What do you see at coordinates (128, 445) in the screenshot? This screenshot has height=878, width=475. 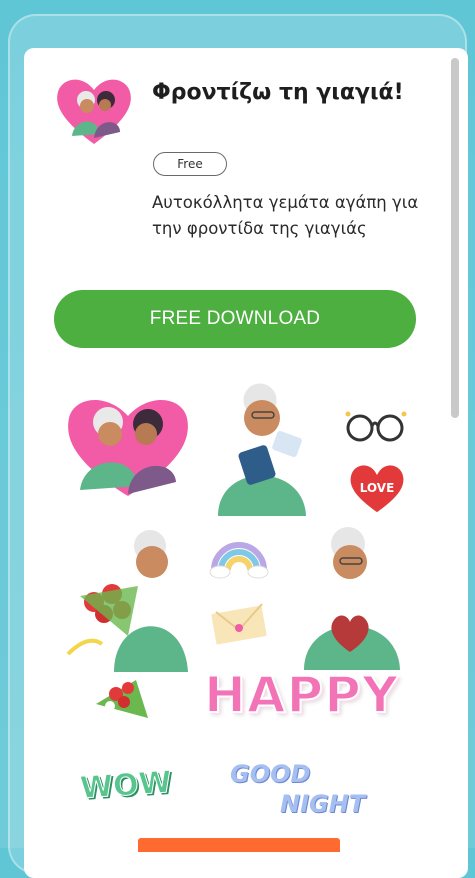 I see `grandma-hug-heart-sticker` at bounding box center [128, 445].